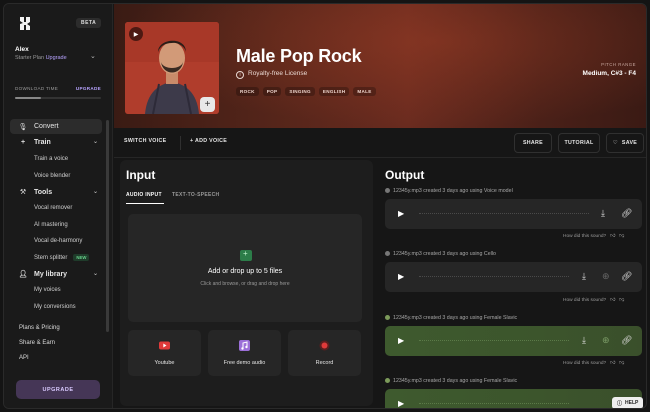  I want to click on switch-voice-button: SWITCH VOICE, so click(145, 141).